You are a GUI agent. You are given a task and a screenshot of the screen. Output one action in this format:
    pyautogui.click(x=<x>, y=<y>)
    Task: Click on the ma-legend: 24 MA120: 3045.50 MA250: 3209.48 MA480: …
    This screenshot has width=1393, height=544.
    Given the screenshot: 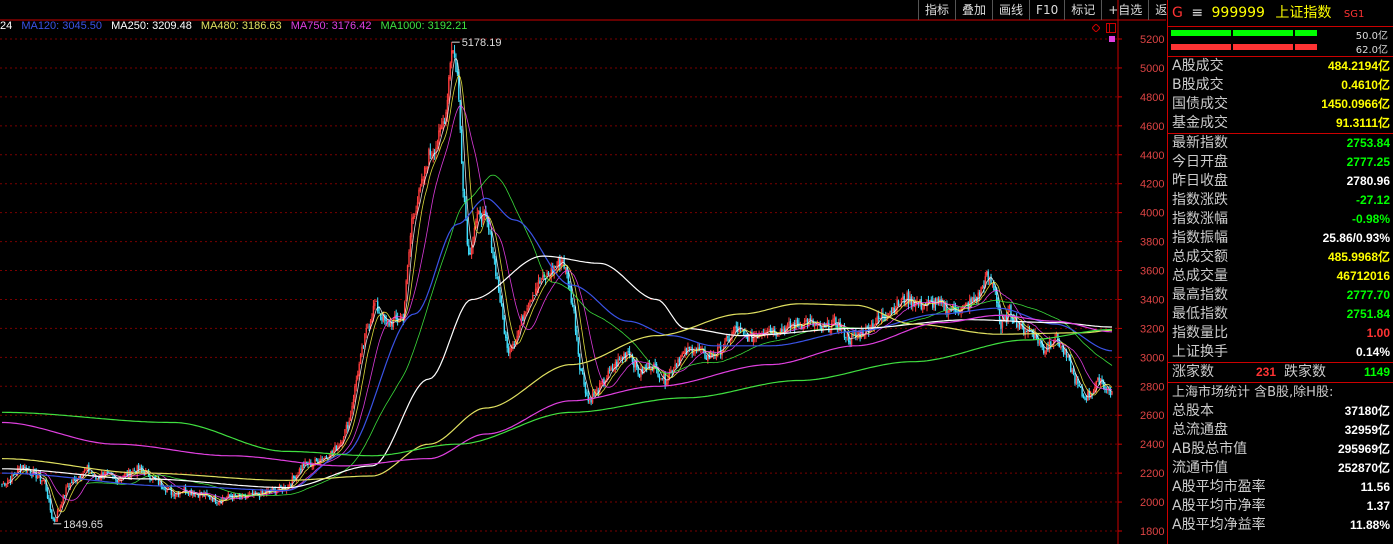 What is the action you would take?
    pyautogui.click(x=236, y=28)
    